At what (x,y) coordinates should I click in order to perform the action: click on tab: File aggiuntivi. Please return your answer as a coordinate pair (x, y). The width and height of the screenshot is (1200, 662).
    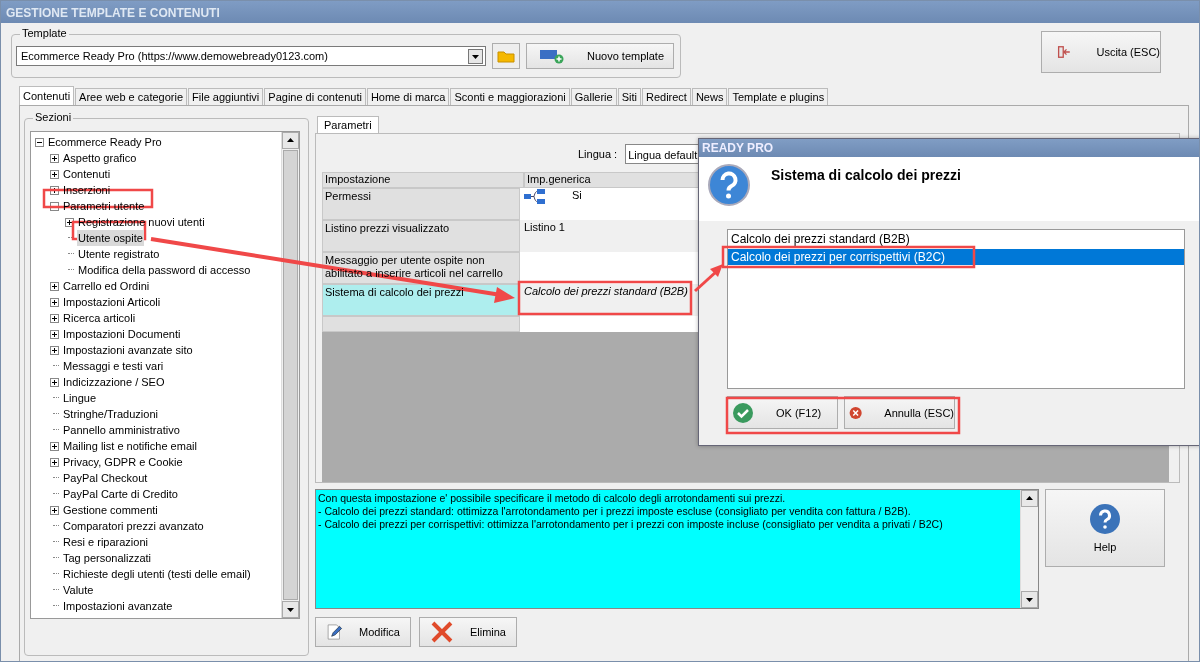
    Looking at the image, I should click on (226, 96).